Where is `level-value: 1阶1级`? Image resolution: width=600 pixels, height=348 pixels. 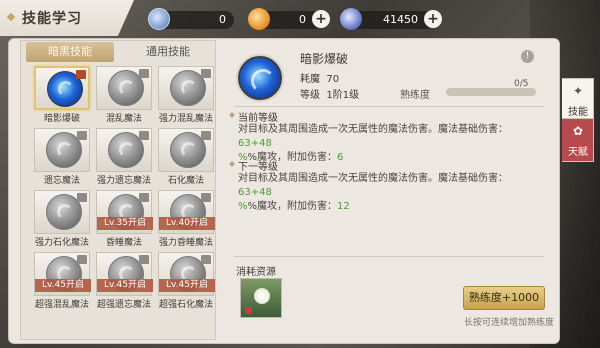 level-value: 1阶1级 is located at coordinates (343, 95).